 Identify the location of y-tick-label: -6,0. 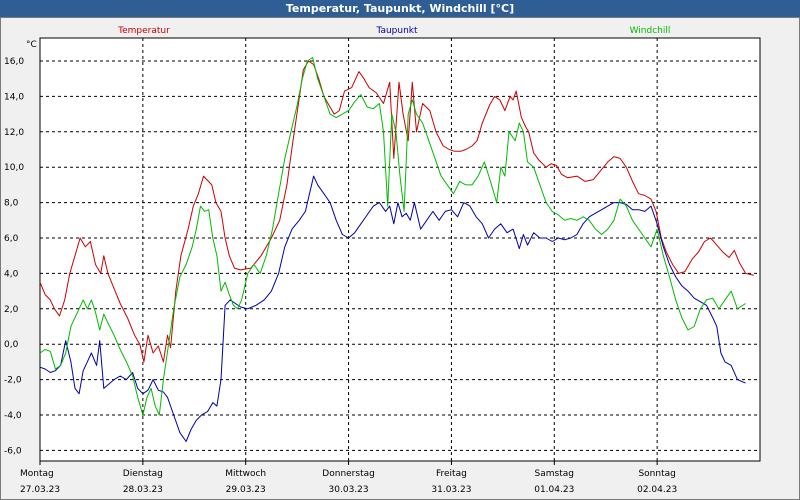
(13, 451).